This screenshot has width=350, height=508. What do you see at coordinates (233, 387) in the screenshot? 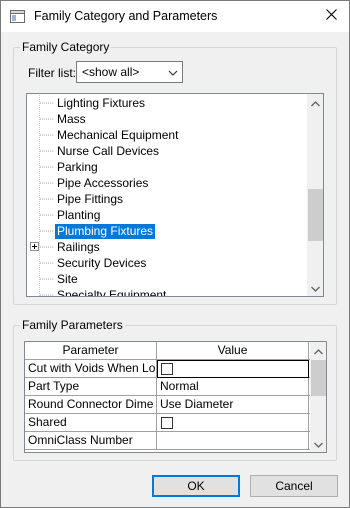
I see `parameter-value-cell: Normal` at bounding box center [233, 387].